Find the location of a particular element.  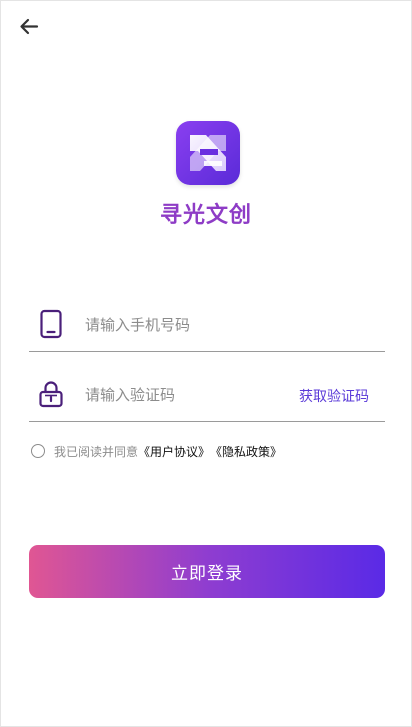

agreement-radio is located at coordinates (38, 451).